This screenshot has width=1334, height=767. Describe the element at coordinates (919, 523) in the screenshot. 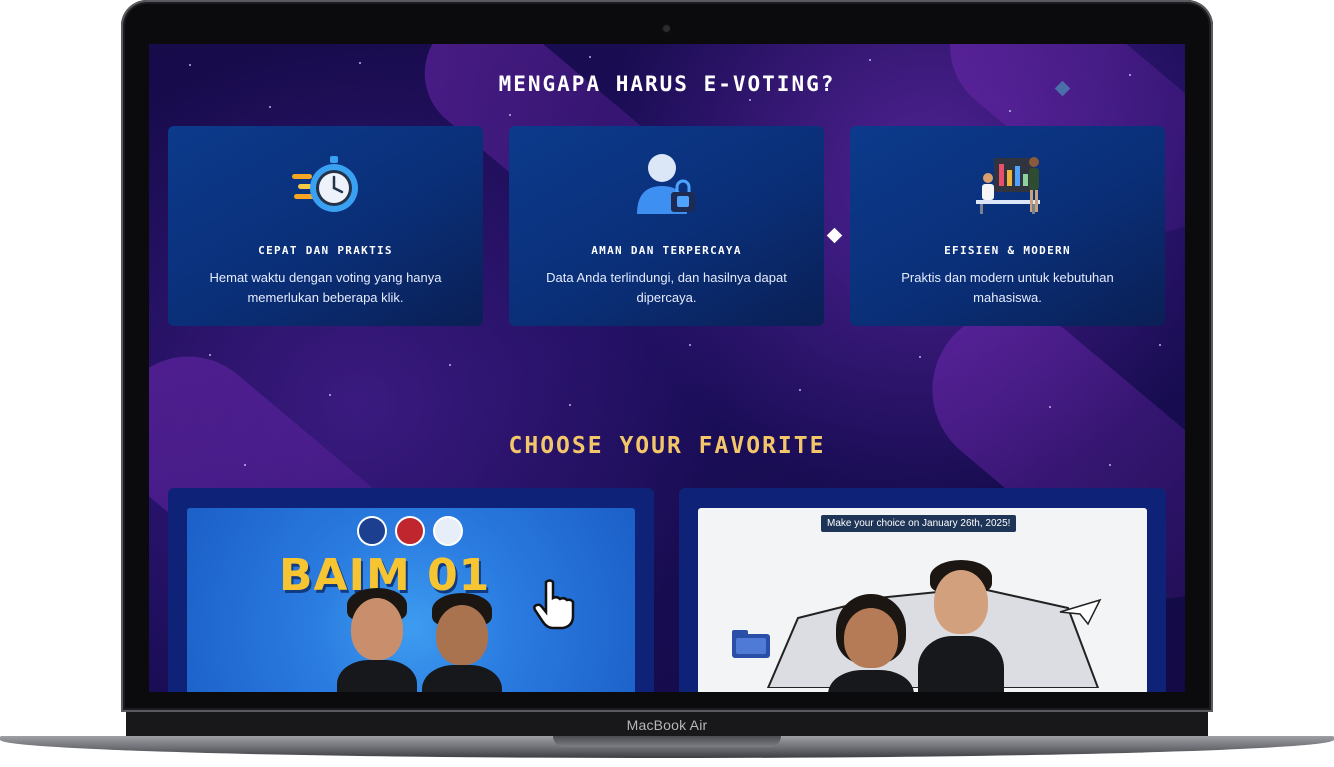

I see `election-date-tag: Make your choice on January 26th, 2025!` at that location.